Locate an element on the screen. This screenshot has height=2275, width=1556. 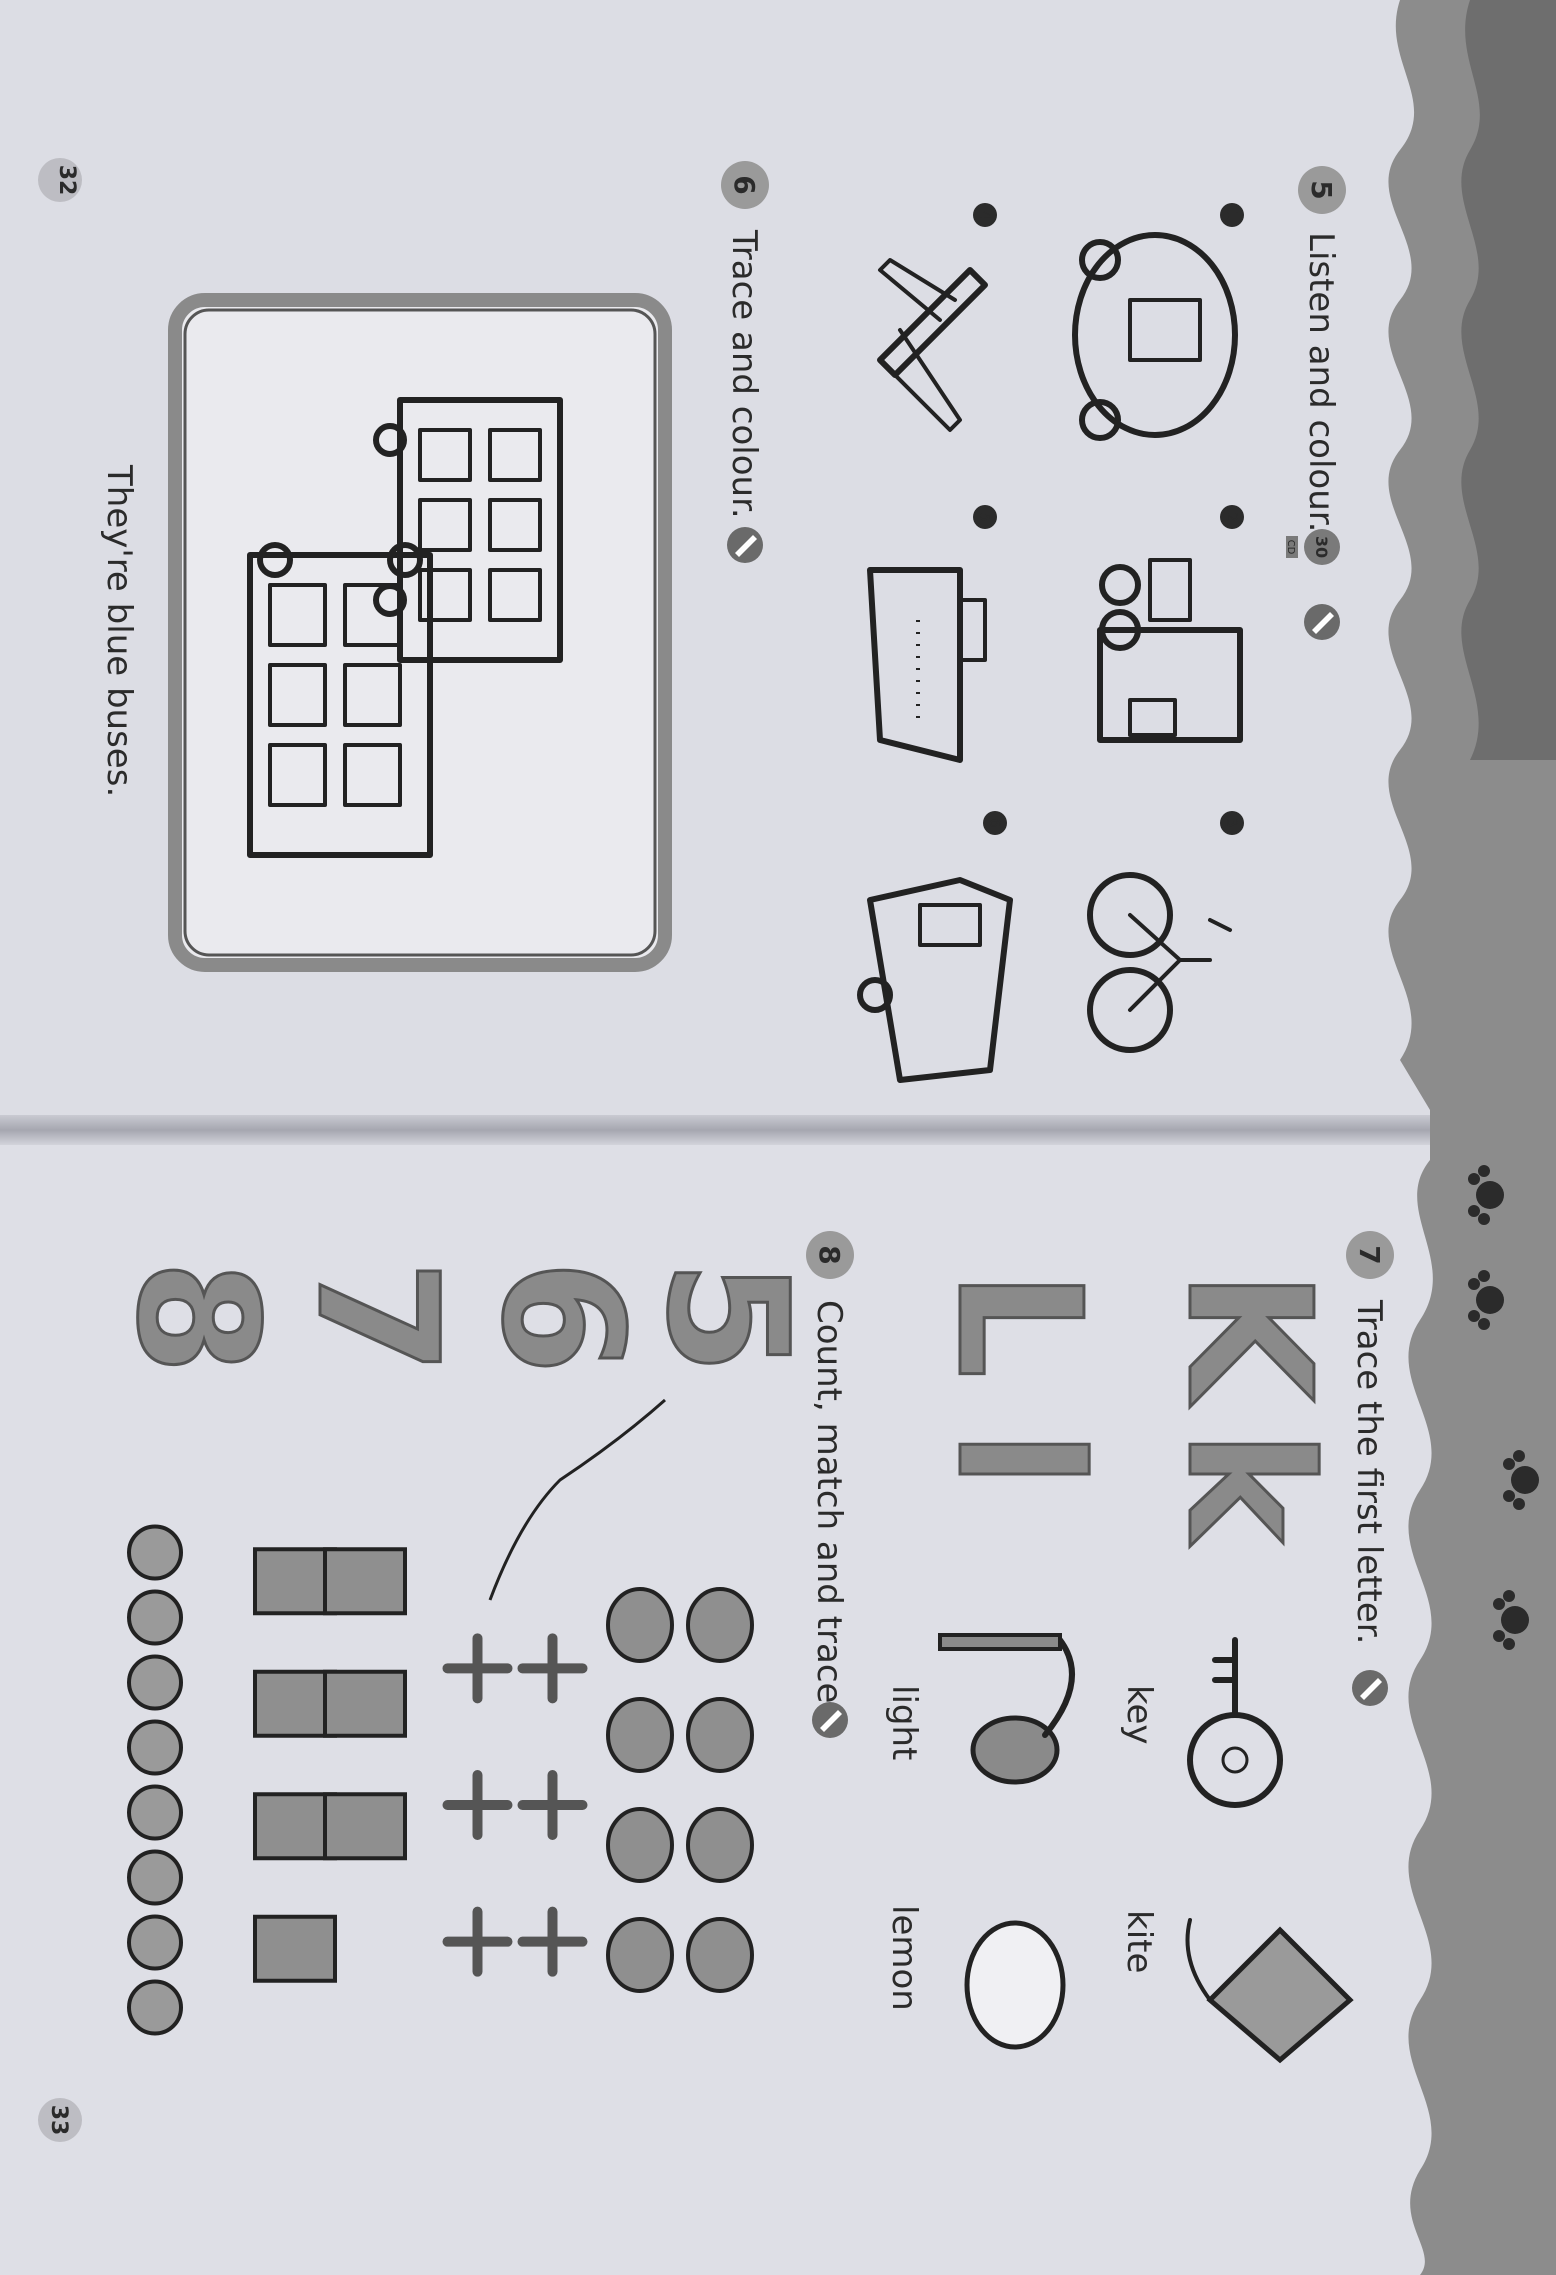
item-number-4: 4 is located at coordinates (985, 215).